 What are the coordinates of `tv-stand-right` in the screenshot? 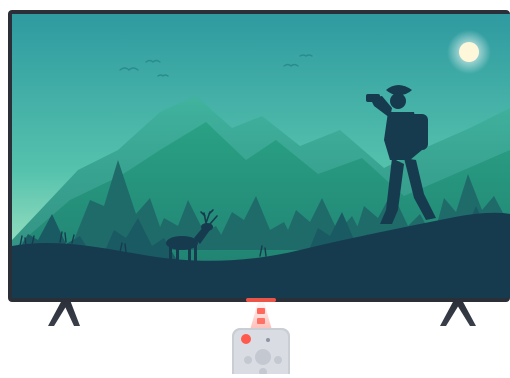 It's located at (458, 313).